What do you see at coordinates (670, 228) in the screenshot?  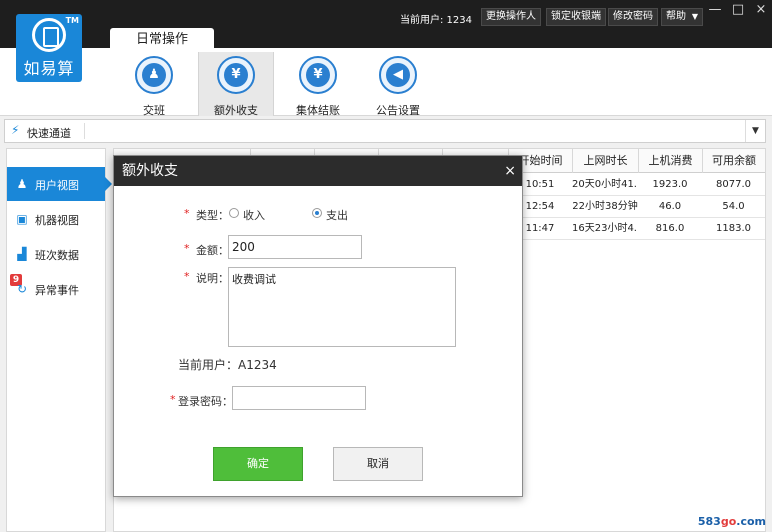 I see `cell-consumption: 816.0` at bounding box center [670, 228].